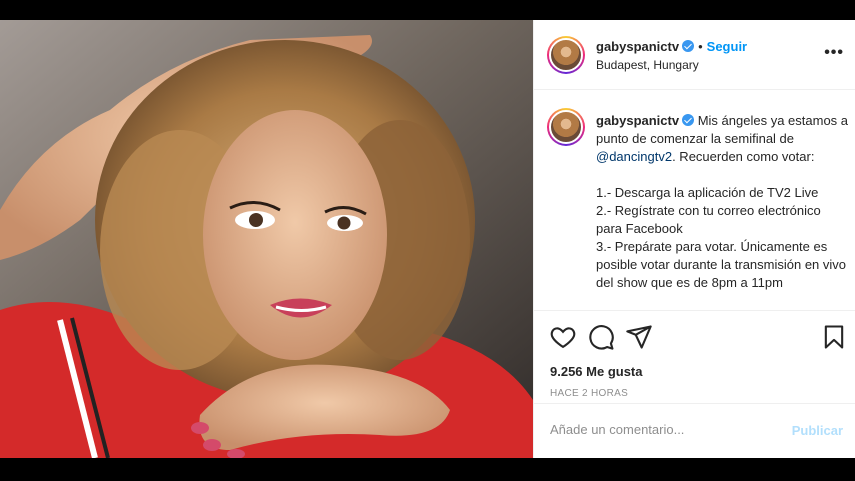 This screenshot has width=855, height=481. I want to click on caption-username: gabyspanictv, so click(637, 120).